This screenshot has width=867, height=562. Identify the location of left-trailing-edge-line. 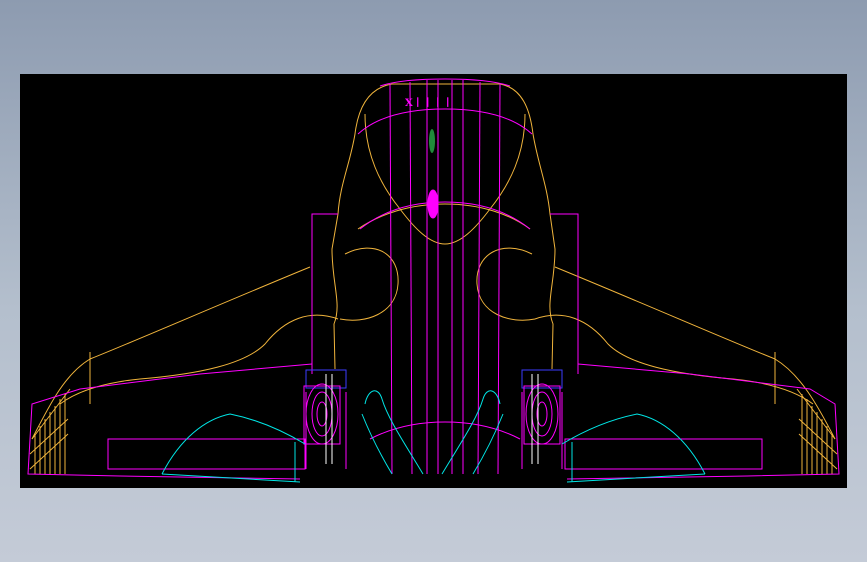
(231, 478).